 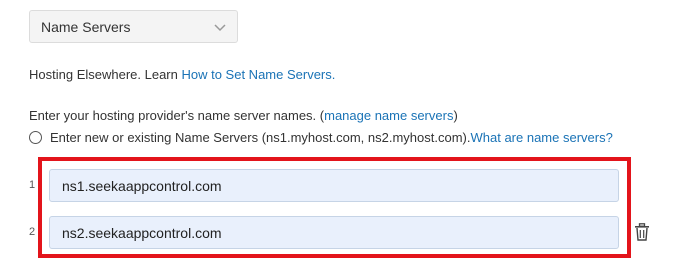 What do you see at coordinates (86, 26) in the screenshot?
I see `select-value: Name Servers` at bounding box center [86, 26].